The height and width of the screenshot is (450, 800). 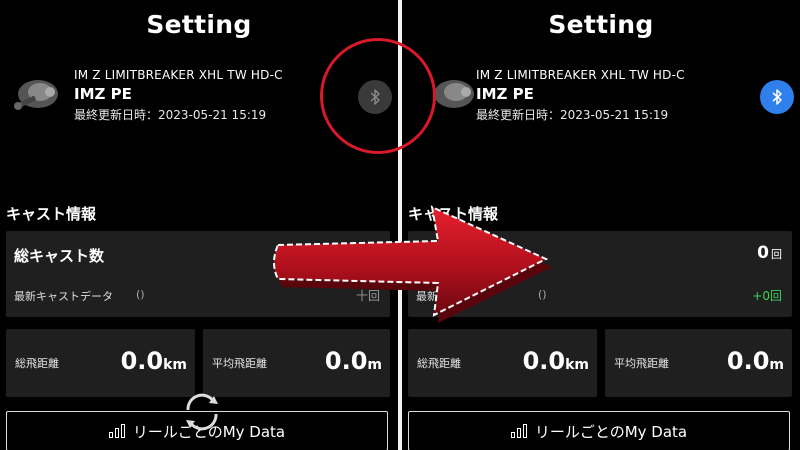 What do you see at coordinates (202, 412) in the screenshot?
I see `loading-spinner-icon` at bounding box center [202, 412].